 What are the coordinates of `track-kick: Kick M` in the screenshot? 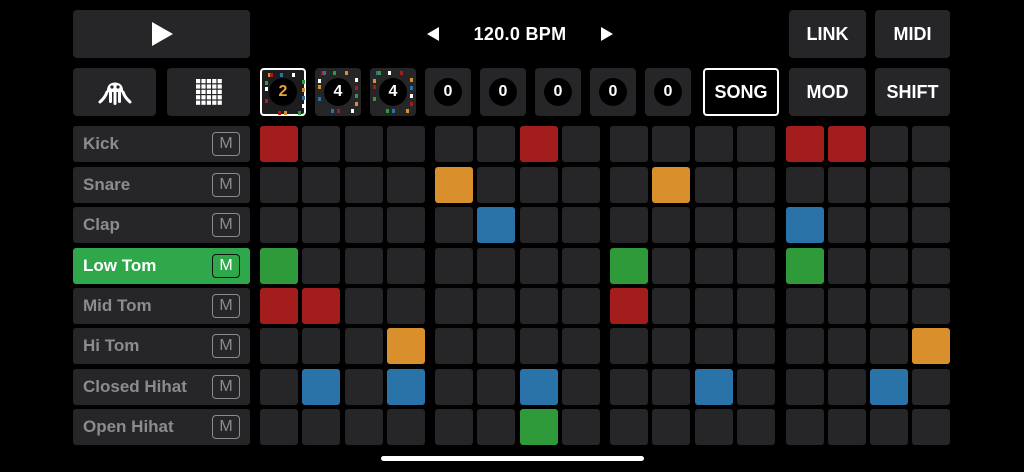 It's located at (161, 144).